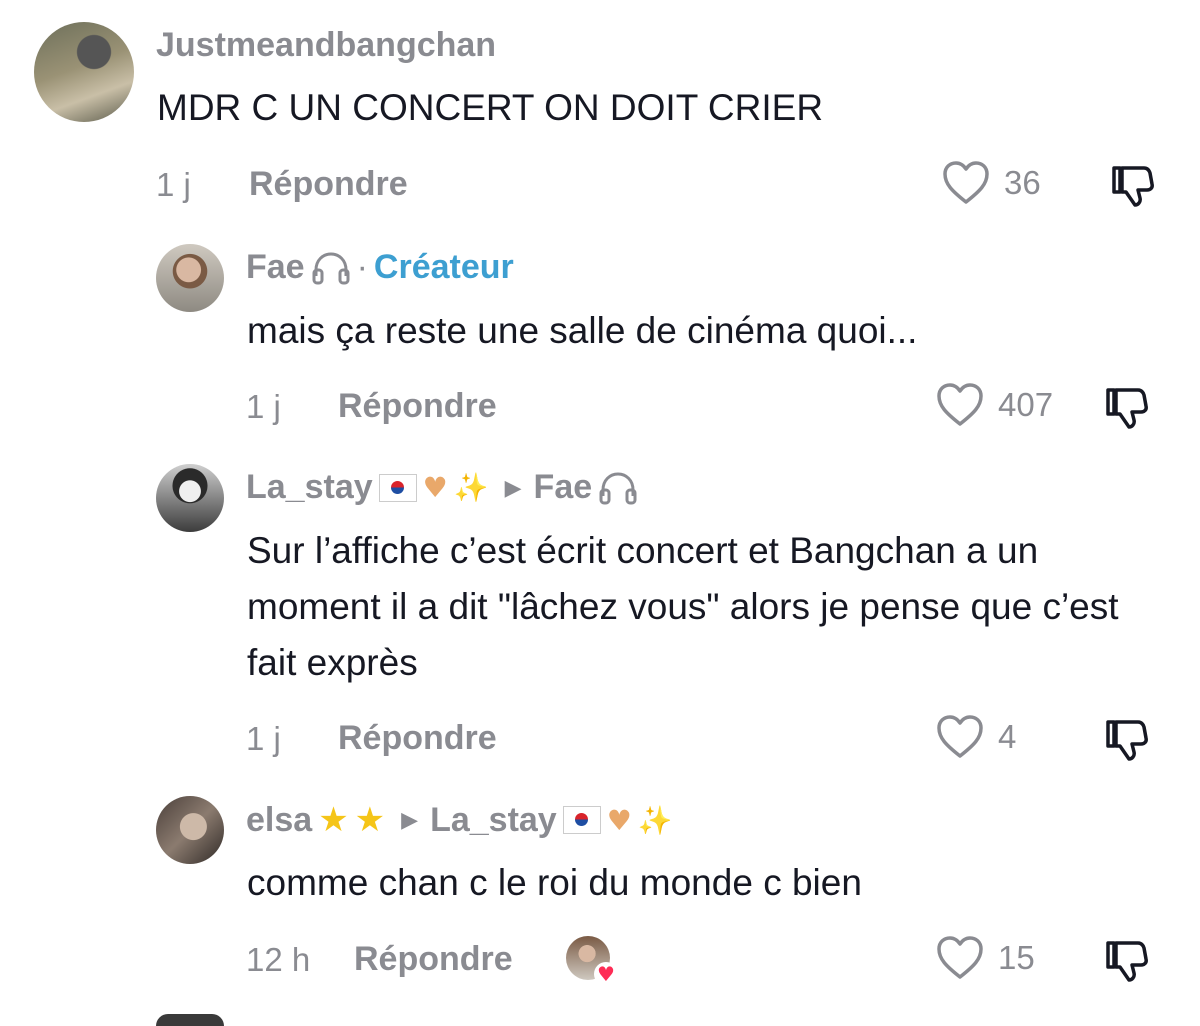 The height and width of the screenshot is (1026, 1200). I want to click on like-button: 15, so click(985, 958).